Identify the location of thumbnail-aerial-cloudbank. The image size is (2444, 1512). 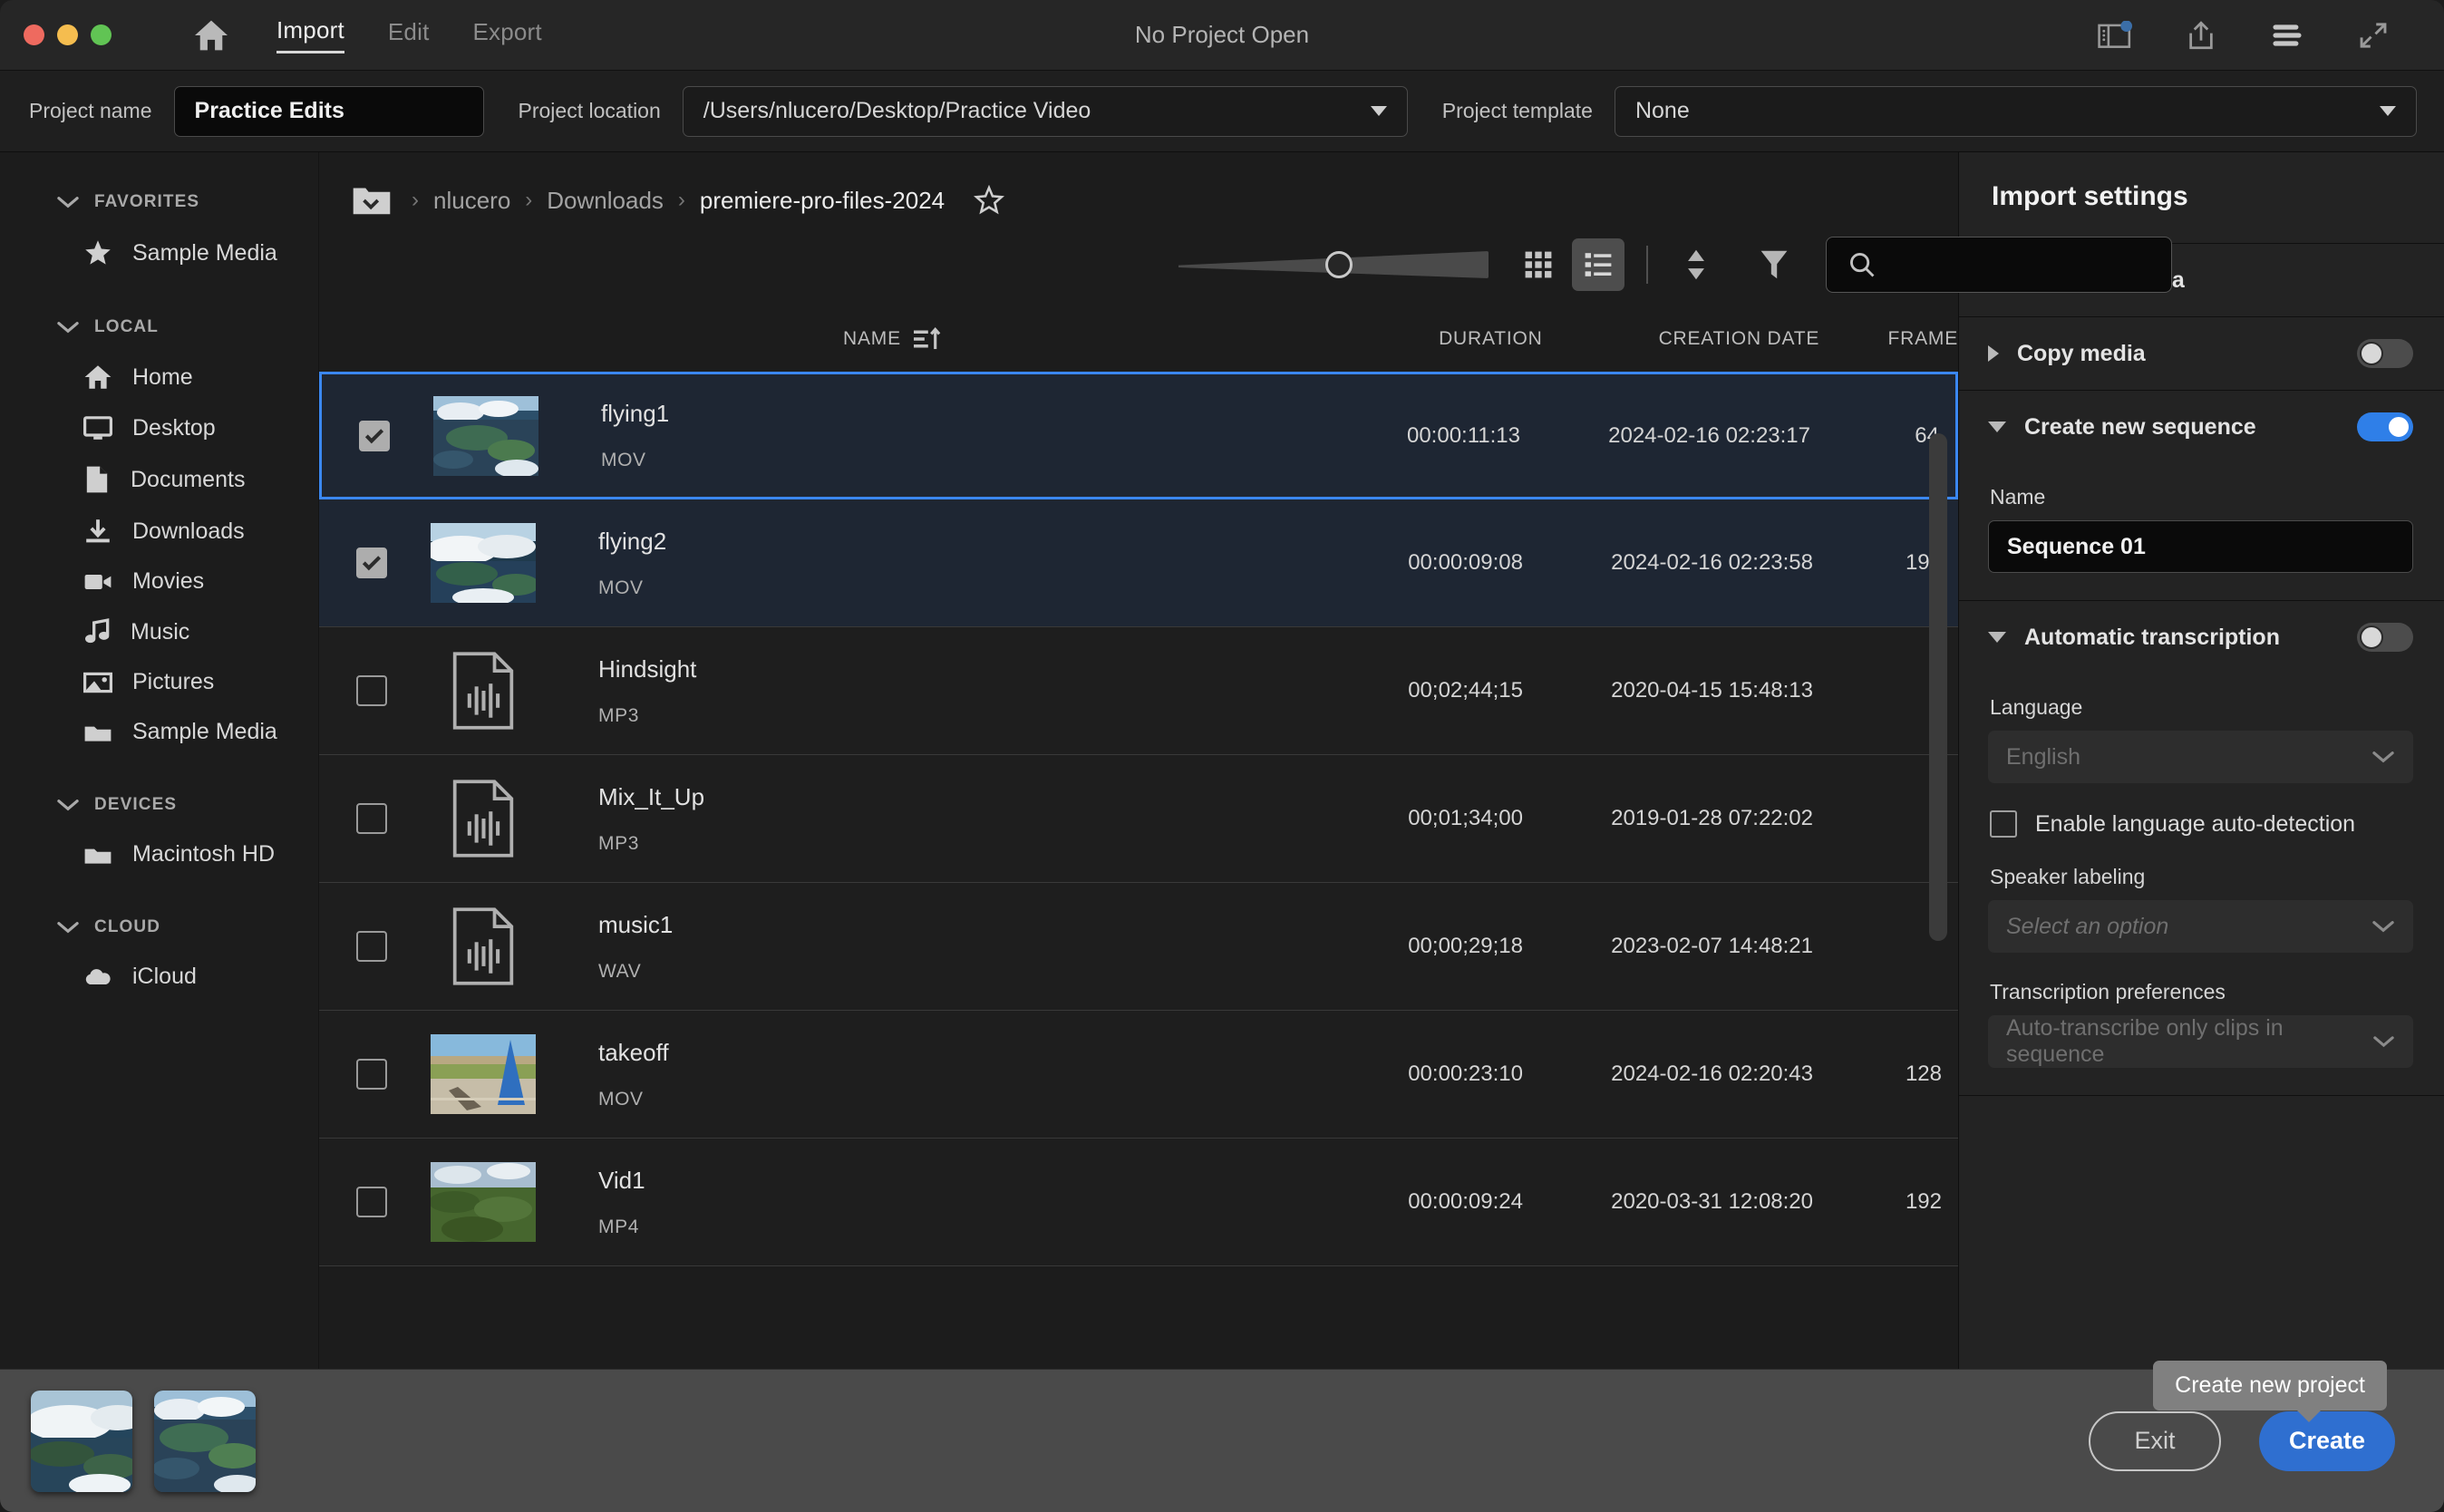
(484, 563).